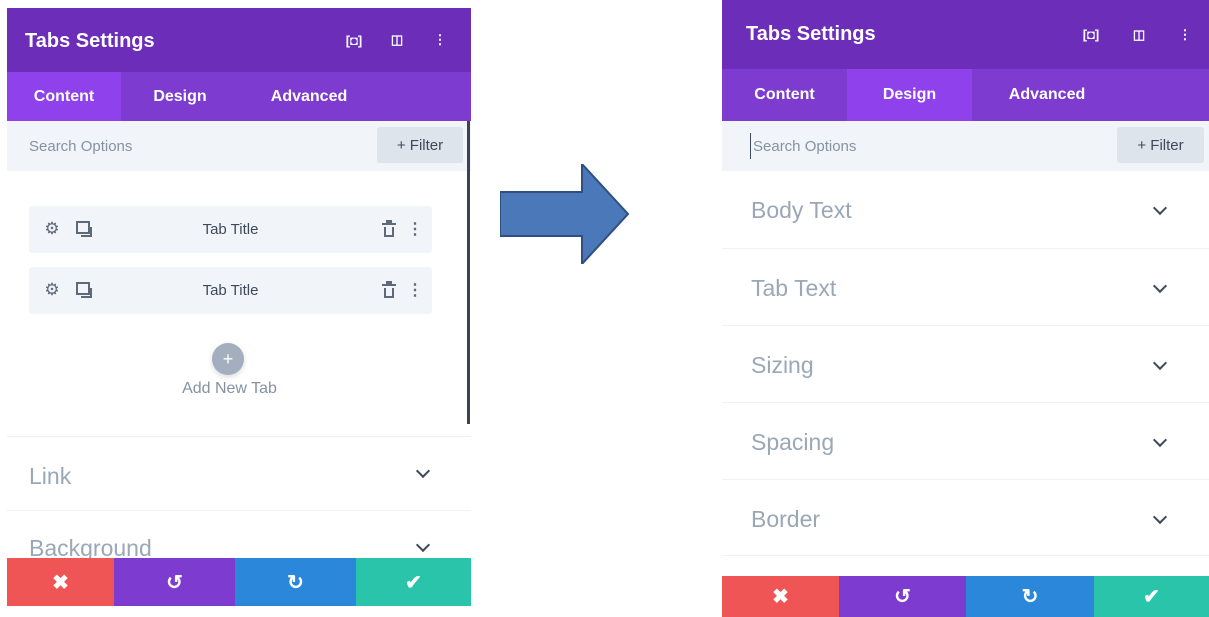  Describe the element at coordinates (468, 272) in the screenshot. I see `scrollbar` at that location.